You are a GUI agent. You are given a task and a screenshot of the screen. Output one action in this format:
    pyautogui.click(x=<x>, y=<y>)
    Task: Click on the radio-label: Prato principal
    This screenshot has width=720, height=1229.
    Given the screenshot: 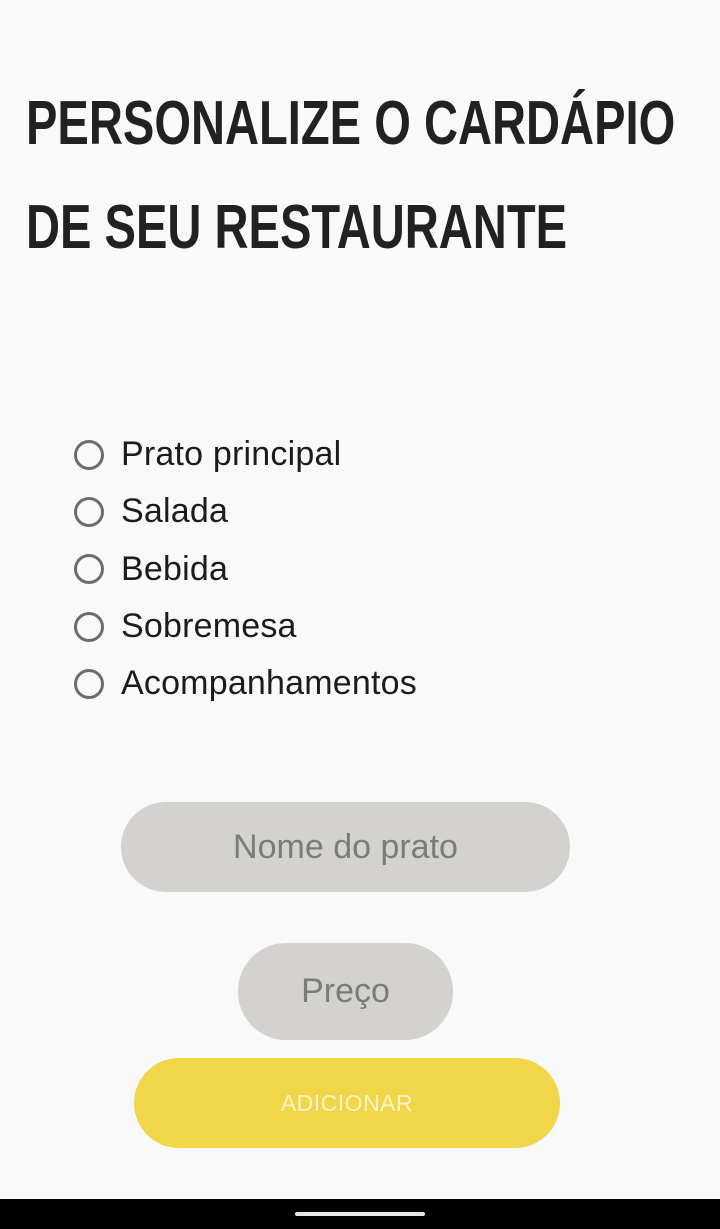 What is the action you would take?
    pyautogui.click(x=231, y=454)
    